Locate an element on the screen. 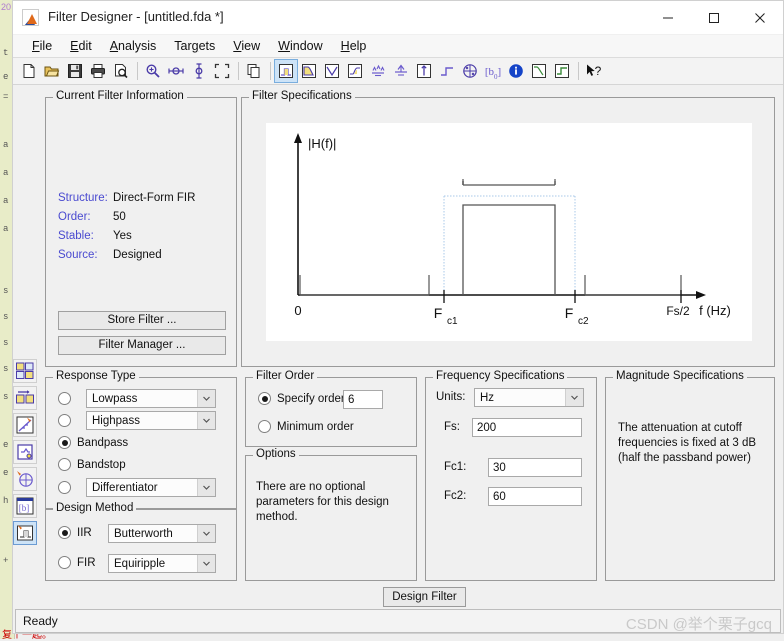 The height and width of the screenshot is (641, 784). menu-targets: Targets is located at coordinates (194, 46).